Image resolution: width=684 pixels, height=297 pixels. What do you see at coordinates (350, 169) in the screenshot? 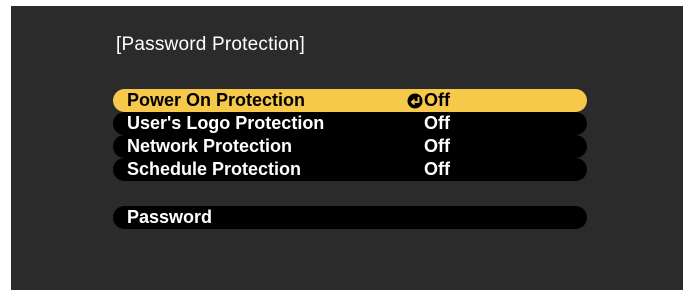
I see `menu-item-schedule-protection: Schedule Protection Off` at bounding box center [350, 169].